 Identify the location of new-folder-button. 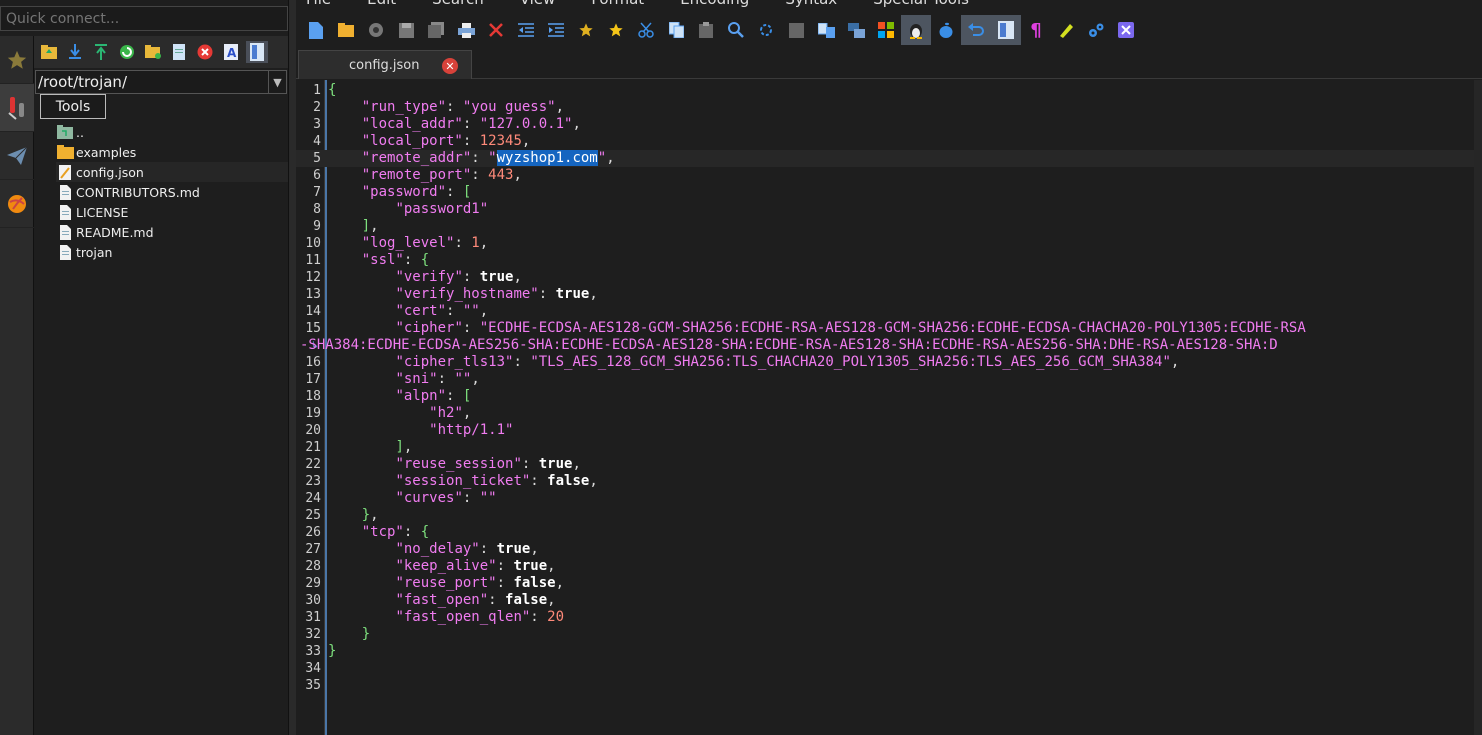
(153, 52).